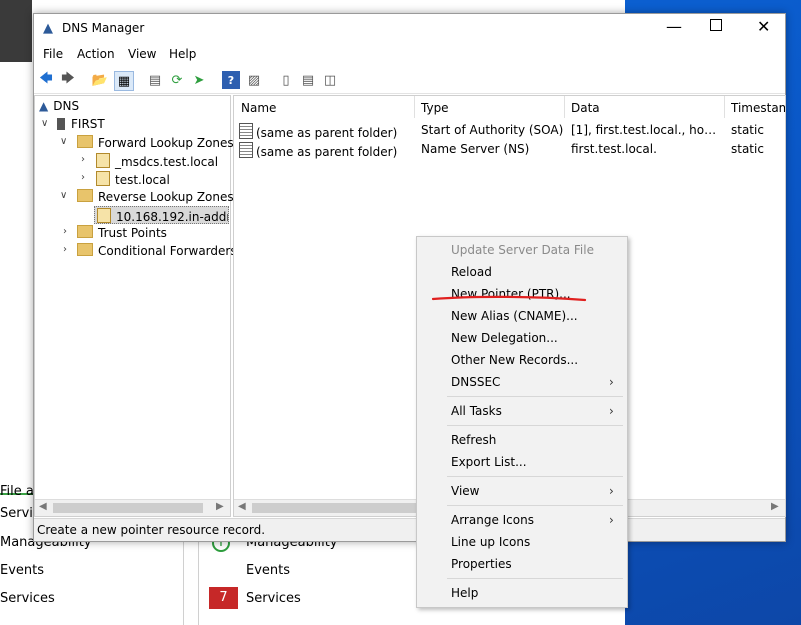 This screenshot has height=625, width=801. What do you see at coordinates (258, 108) in the screenshot?
I see `column-name: Name` at bounding box center [258, 108].